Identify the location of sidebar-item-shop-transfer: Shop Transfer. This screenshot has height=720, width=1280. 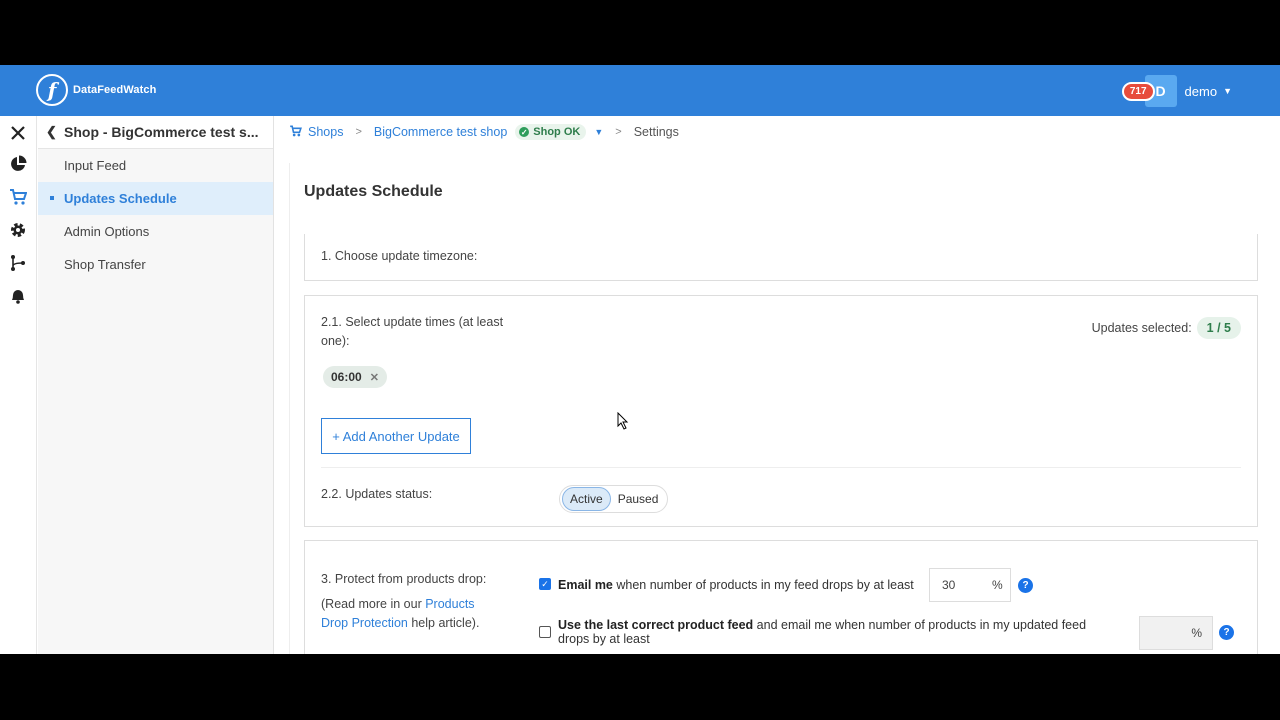
(155, 264).